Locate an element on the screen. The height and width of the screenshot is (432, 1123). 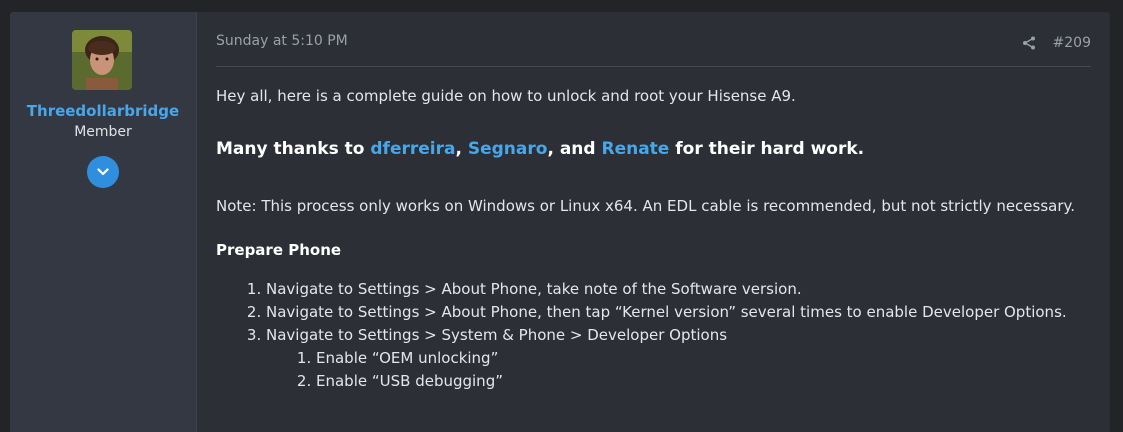
user-title: Member is located at coordinates (103, 132).